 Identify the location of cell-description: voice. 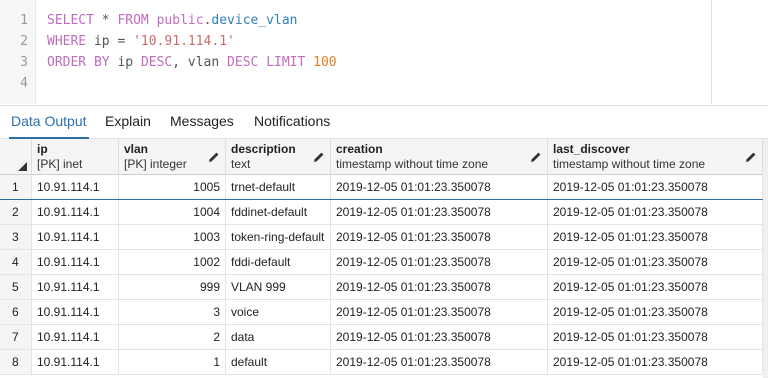
(278, 312).